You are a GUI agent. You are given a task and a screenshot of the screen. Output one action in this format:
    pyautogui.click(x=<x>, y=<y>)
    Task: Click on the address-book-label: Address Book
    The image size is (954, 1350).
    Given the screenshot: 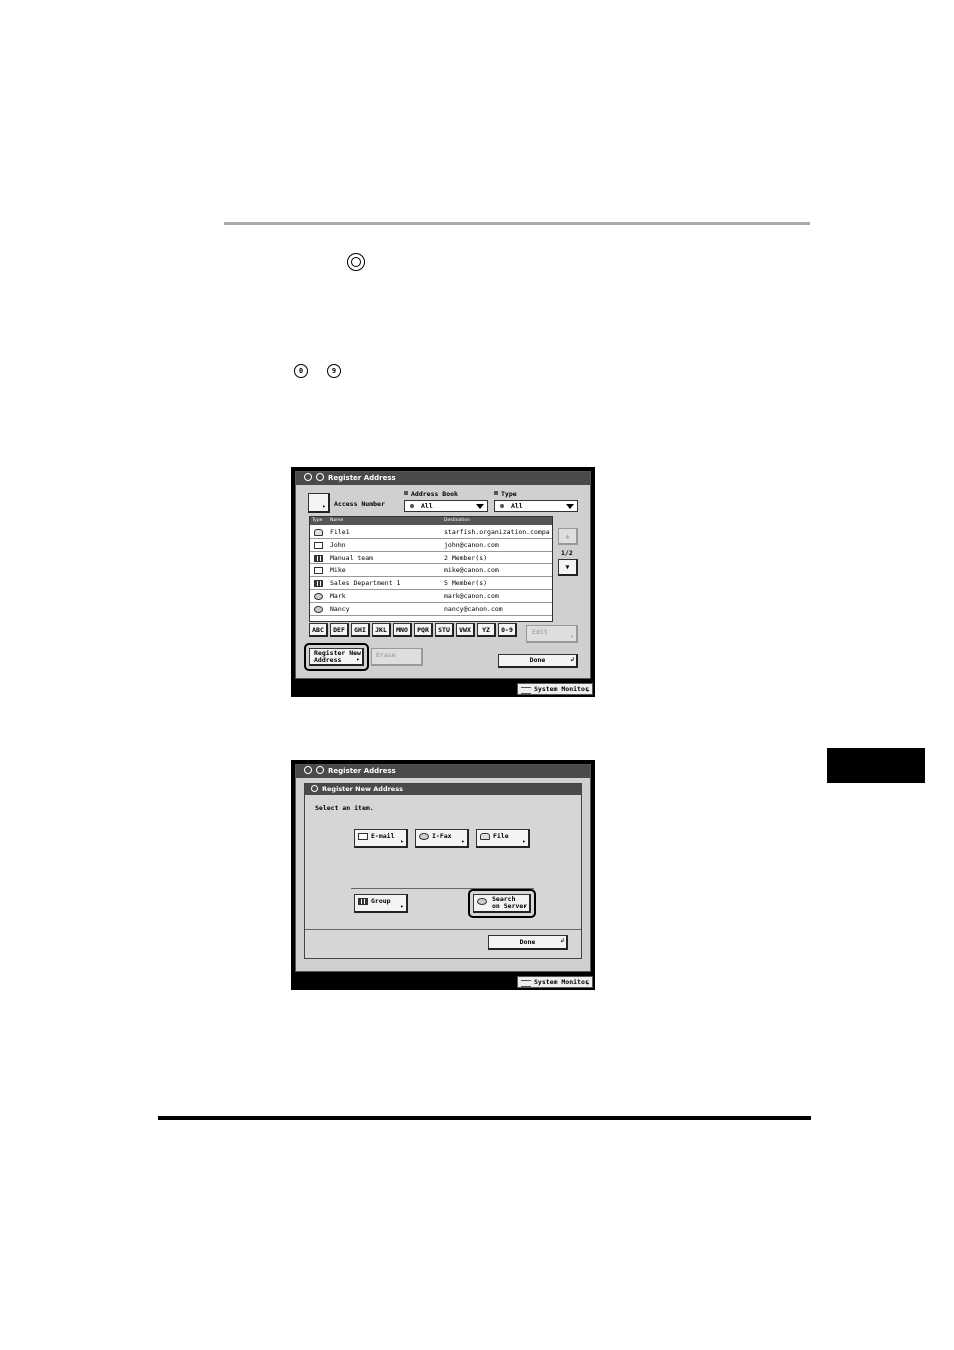 What is the action you would take?
    pyautogui.click(x=431, y=494)
    